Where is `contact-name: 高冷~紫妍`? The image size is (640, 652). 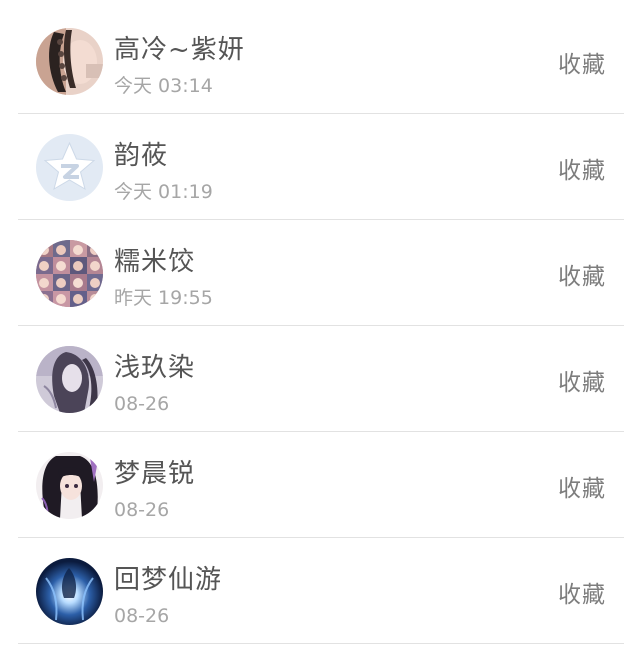 contact-name: 高冷~紫妍 is located at coordinates (179, 50).